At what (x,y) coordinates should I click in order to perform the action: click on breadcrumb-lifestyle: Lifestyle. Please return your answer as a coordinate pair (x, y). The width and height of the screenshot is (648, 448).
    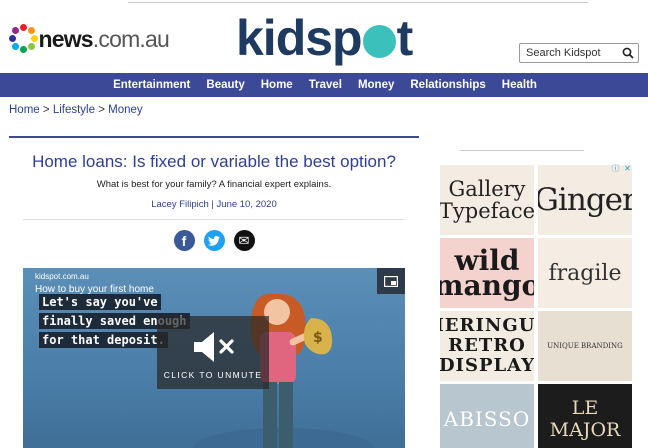
    Looking at the image, I should click on (74, 110).